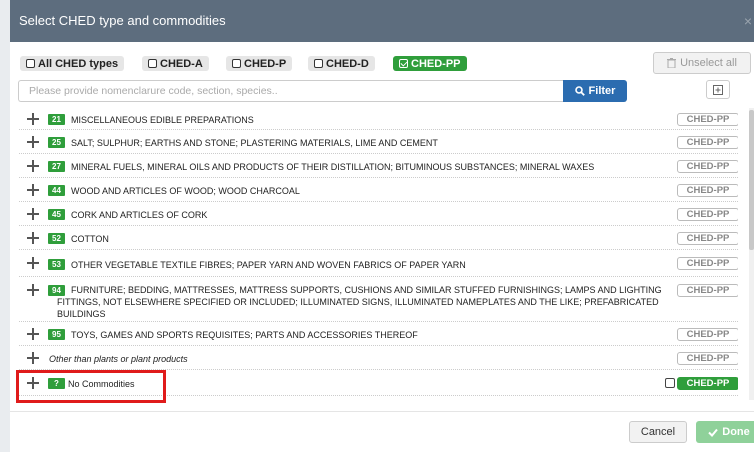 The height and width of the screenshot is (452, 754). I want to click on search-icon, so click(579, 91).